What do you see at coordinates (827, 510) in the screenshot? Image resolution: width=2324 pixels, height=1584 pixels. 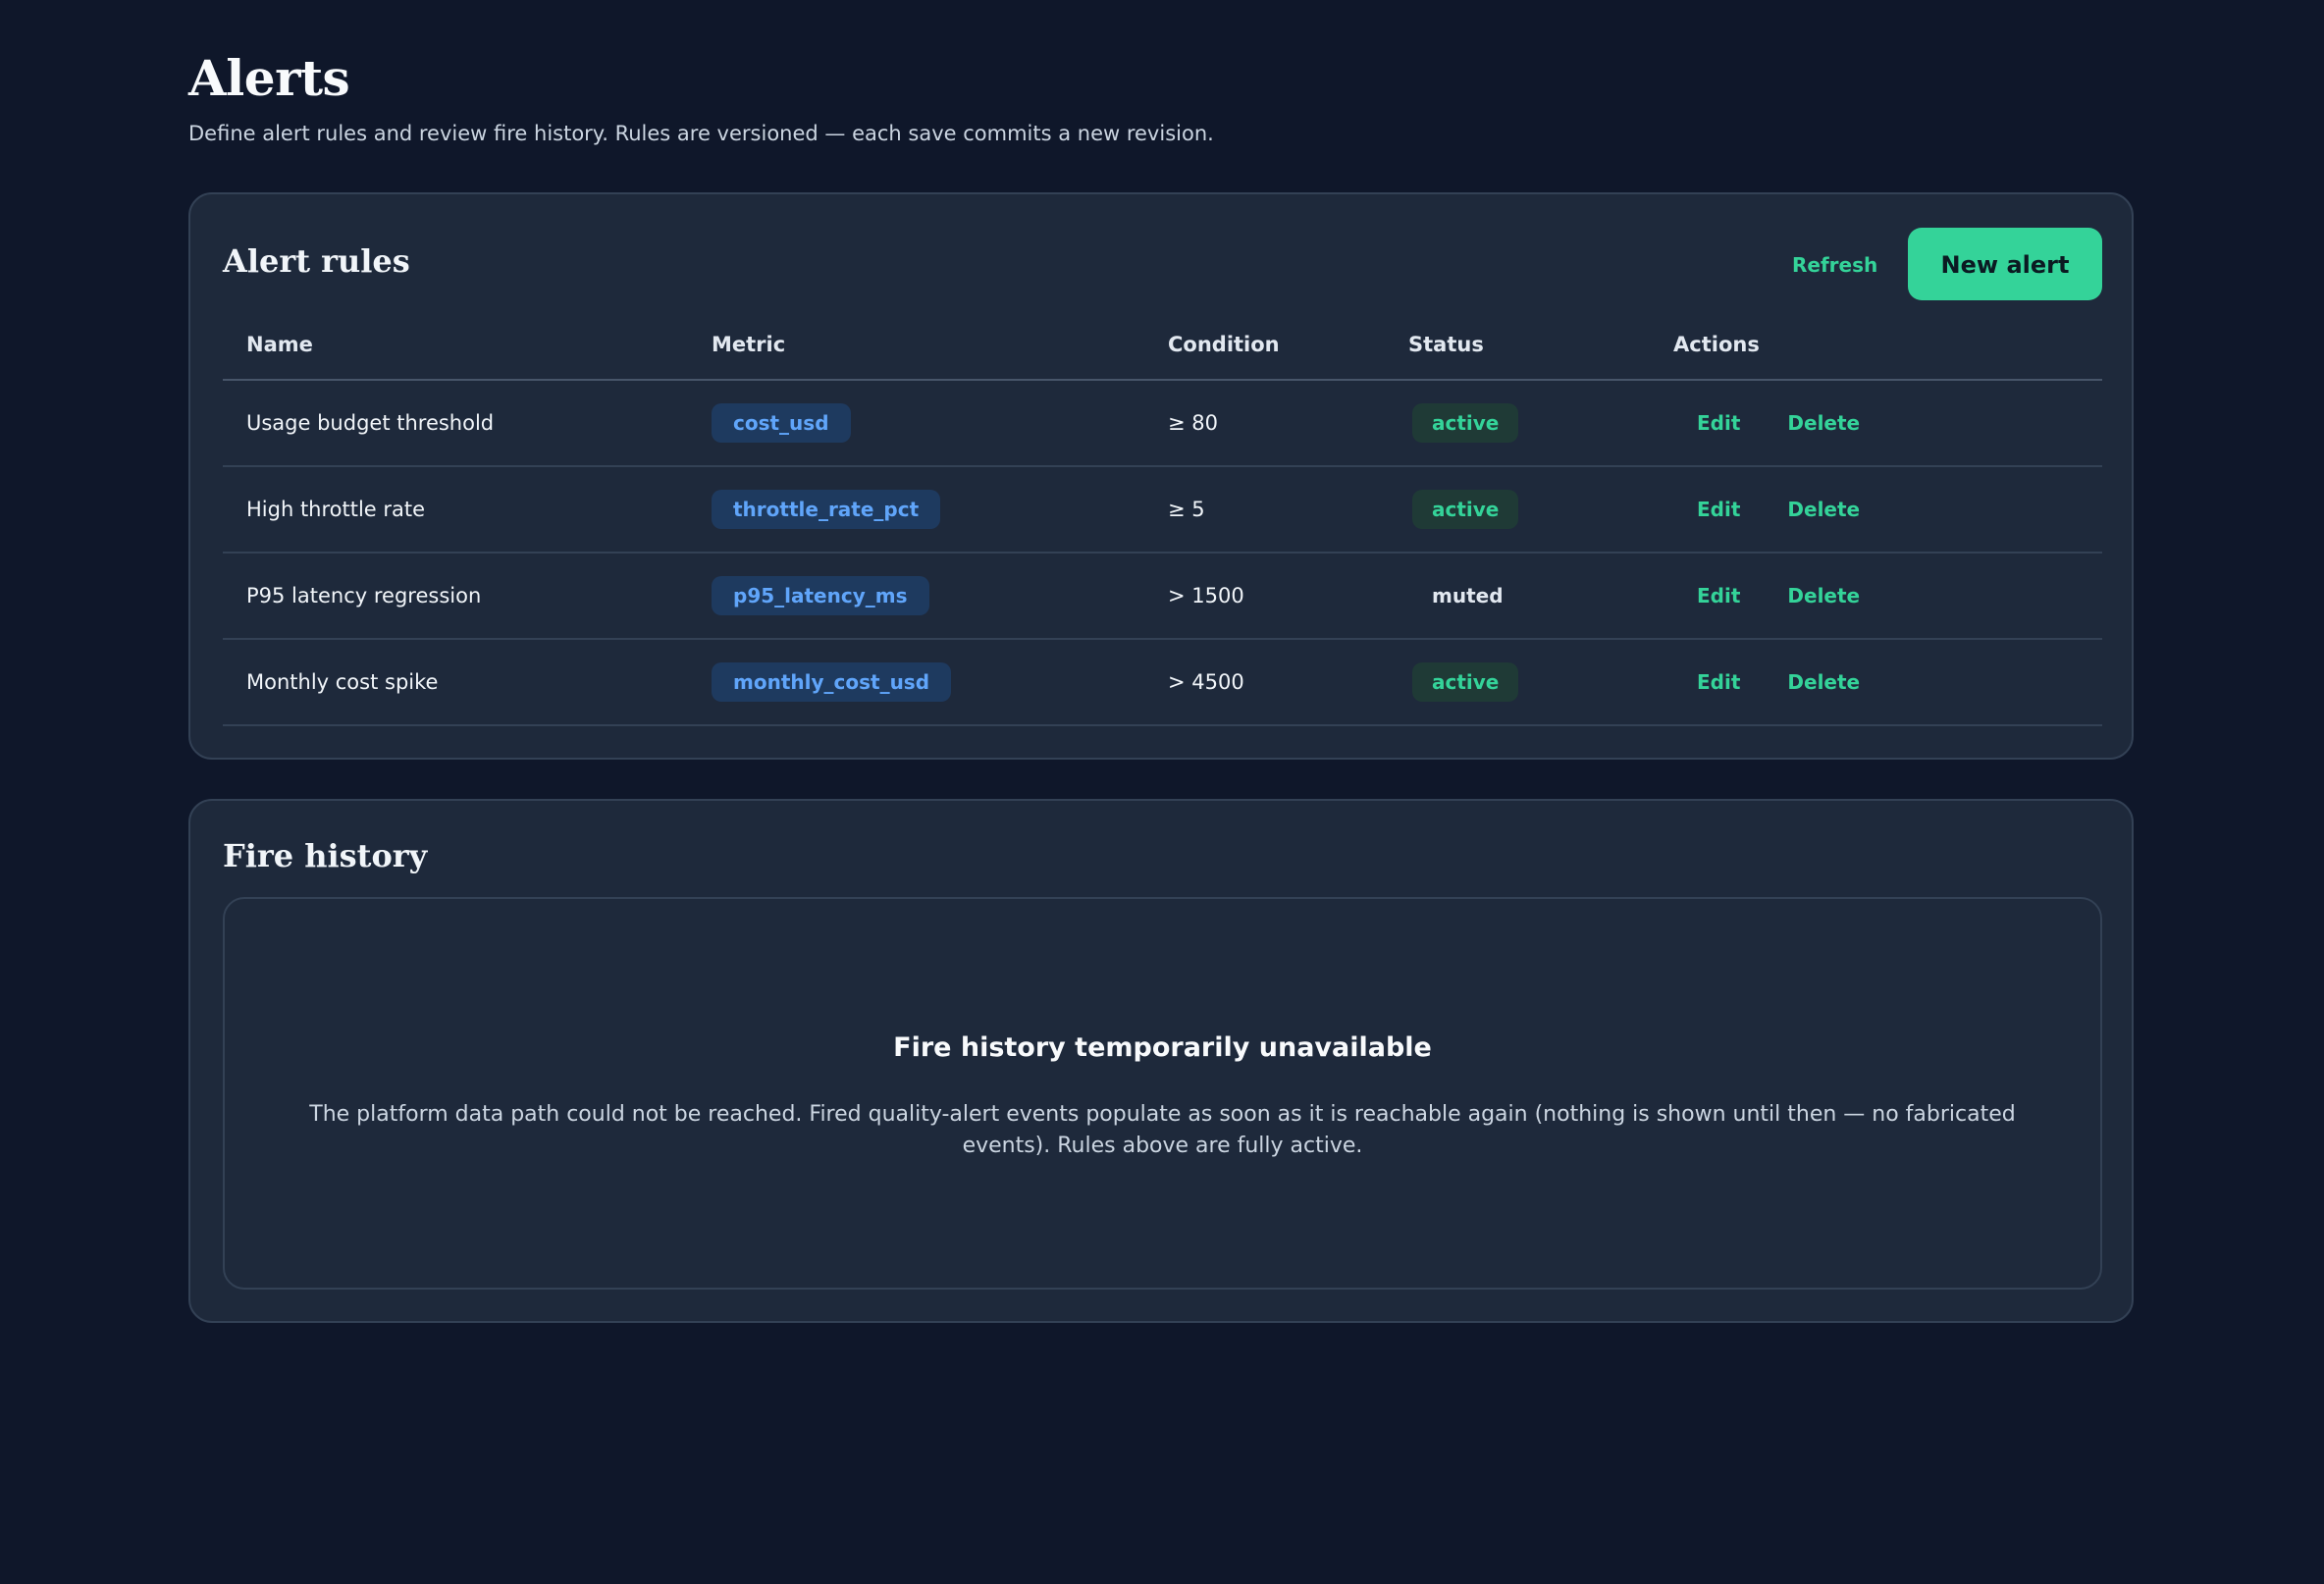 I see `metric-chip: throttle_rate_pct` at bounding box center [827, 510].